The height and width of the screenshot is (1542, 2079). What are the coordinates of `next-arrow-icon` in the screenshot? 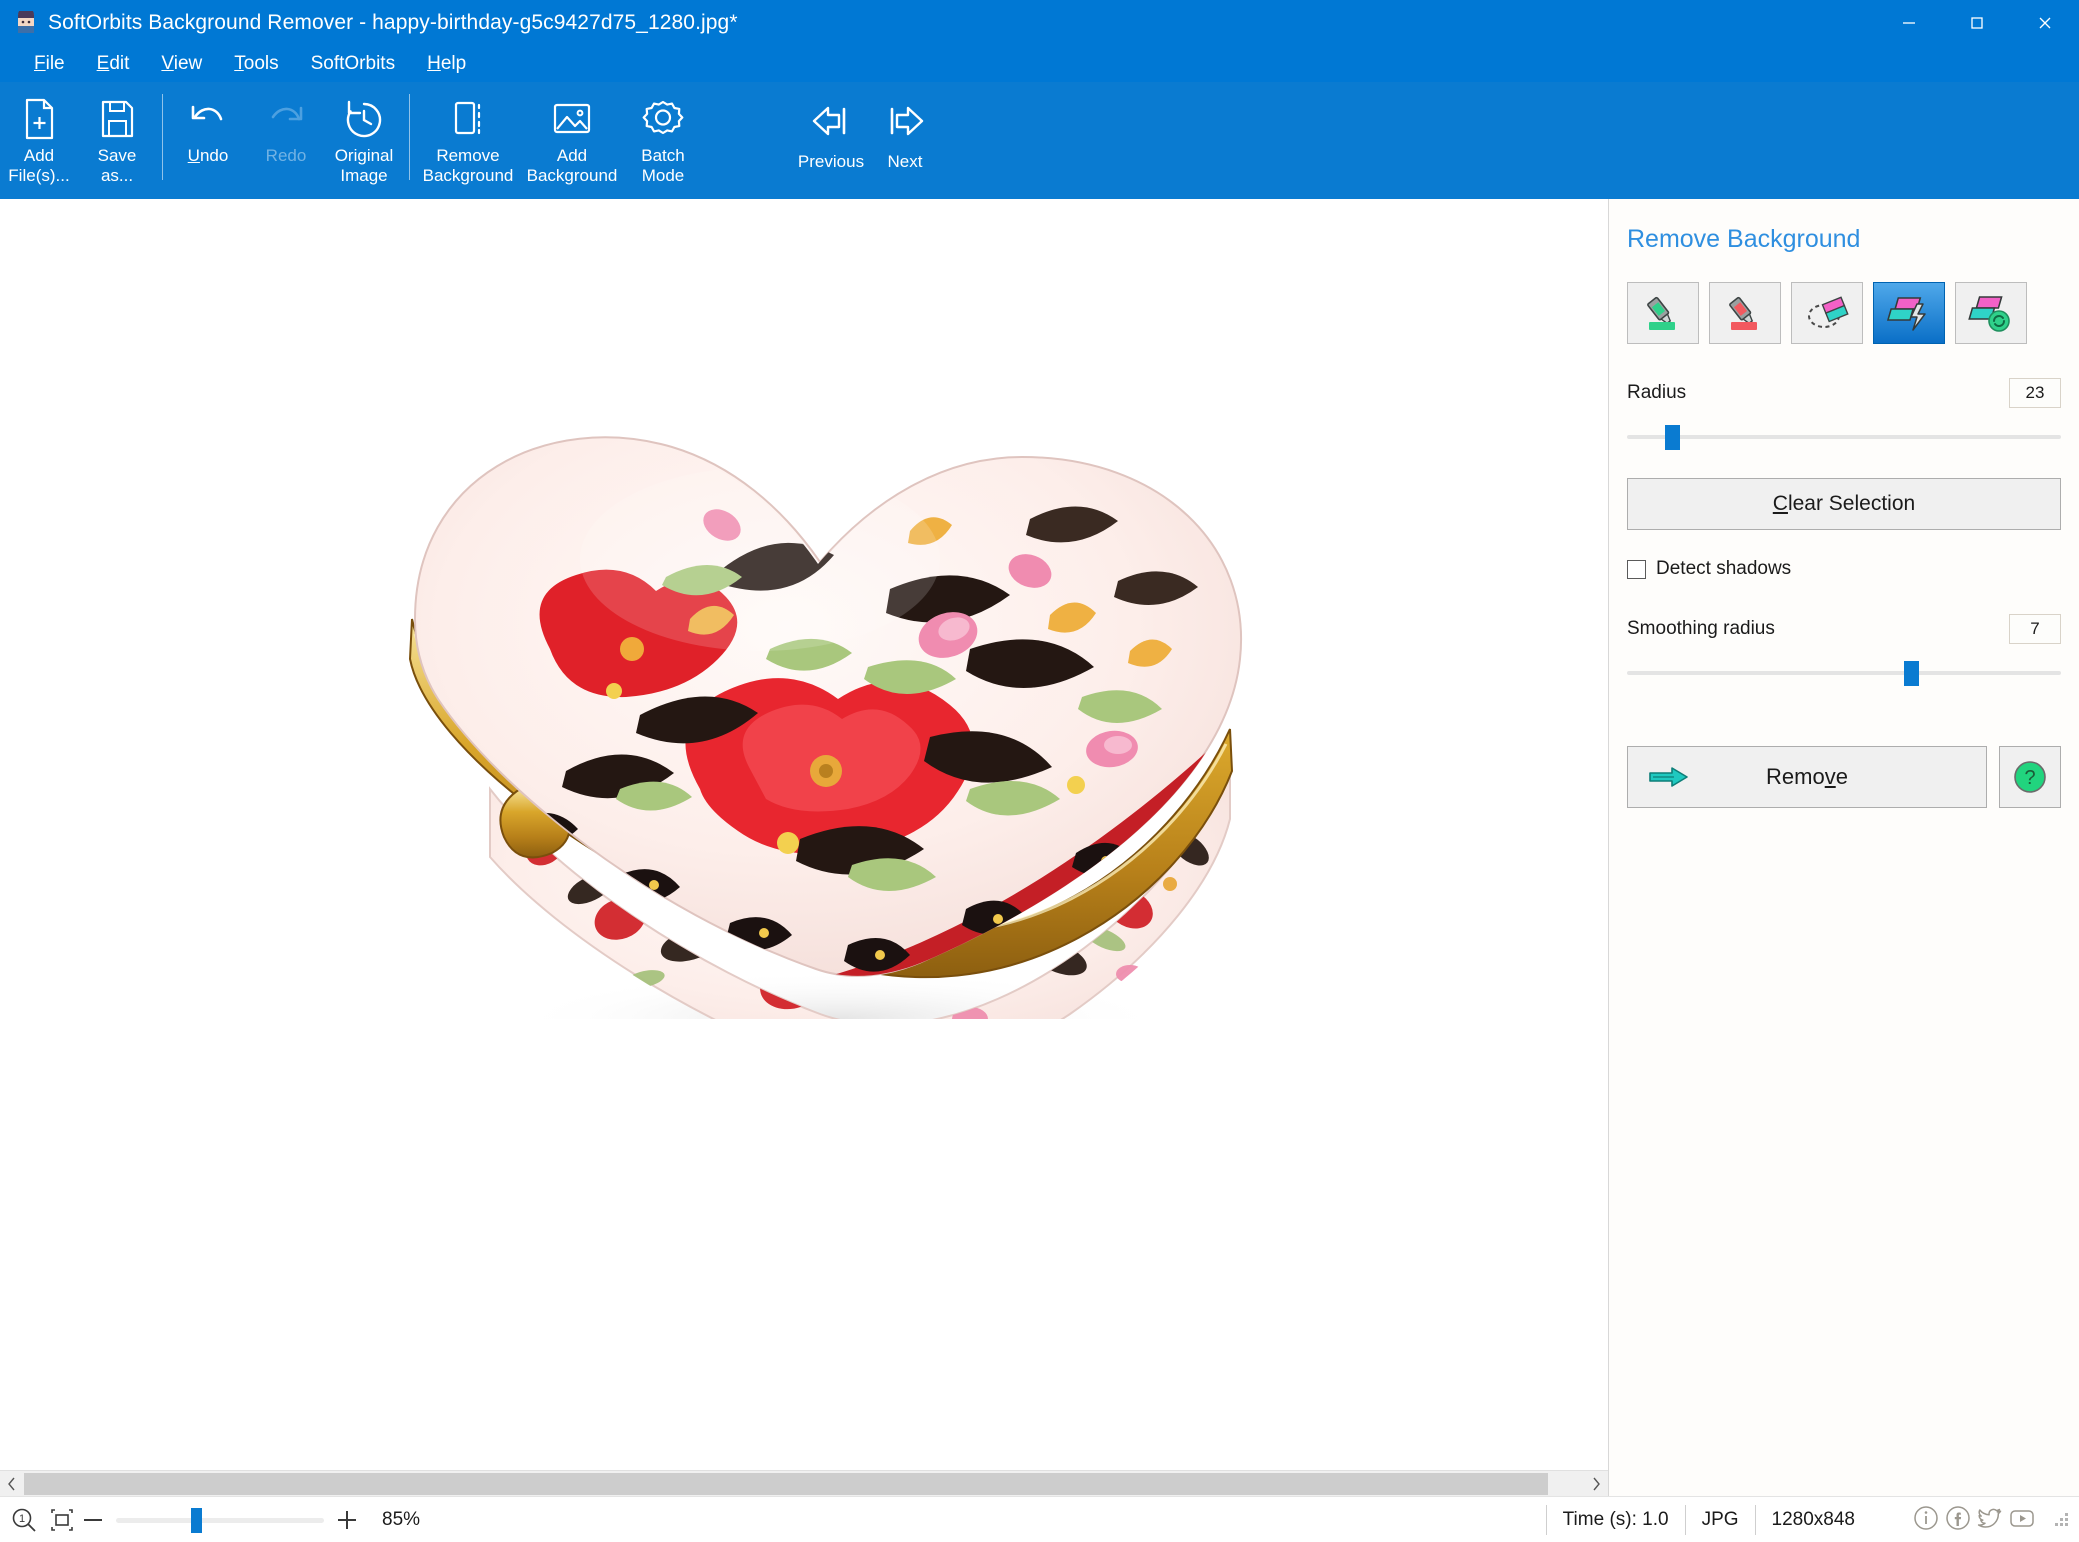 It's located at (905, 122).